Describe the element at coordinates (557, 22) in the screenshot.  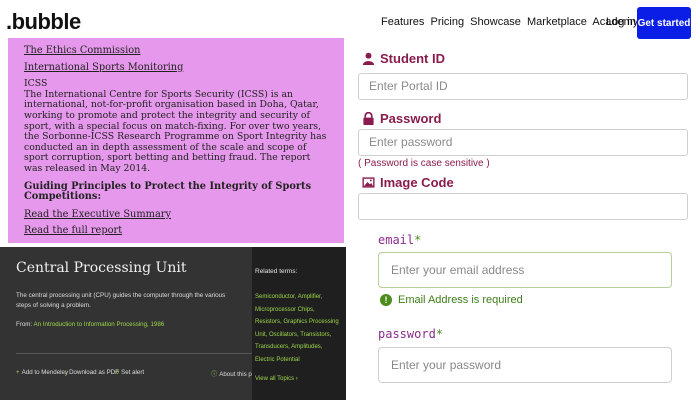
I see `nav-link-marketplace: Marketplace` at that location.